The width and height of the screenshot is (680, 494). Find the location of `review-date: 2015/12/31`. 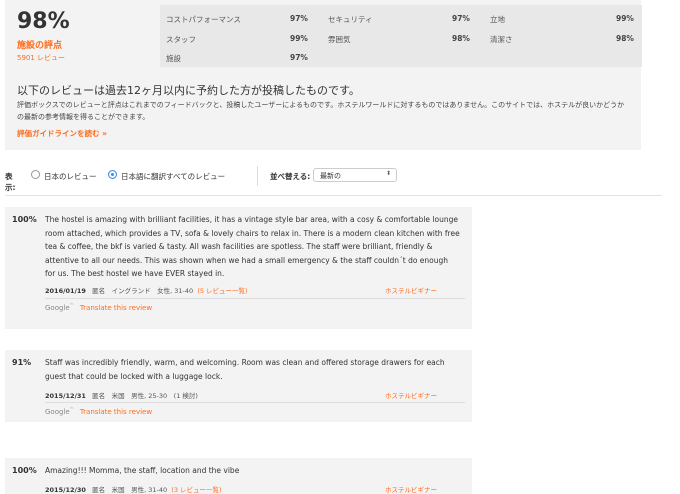

review-date: 2015/12/31 is located at coordinates (65, 396).